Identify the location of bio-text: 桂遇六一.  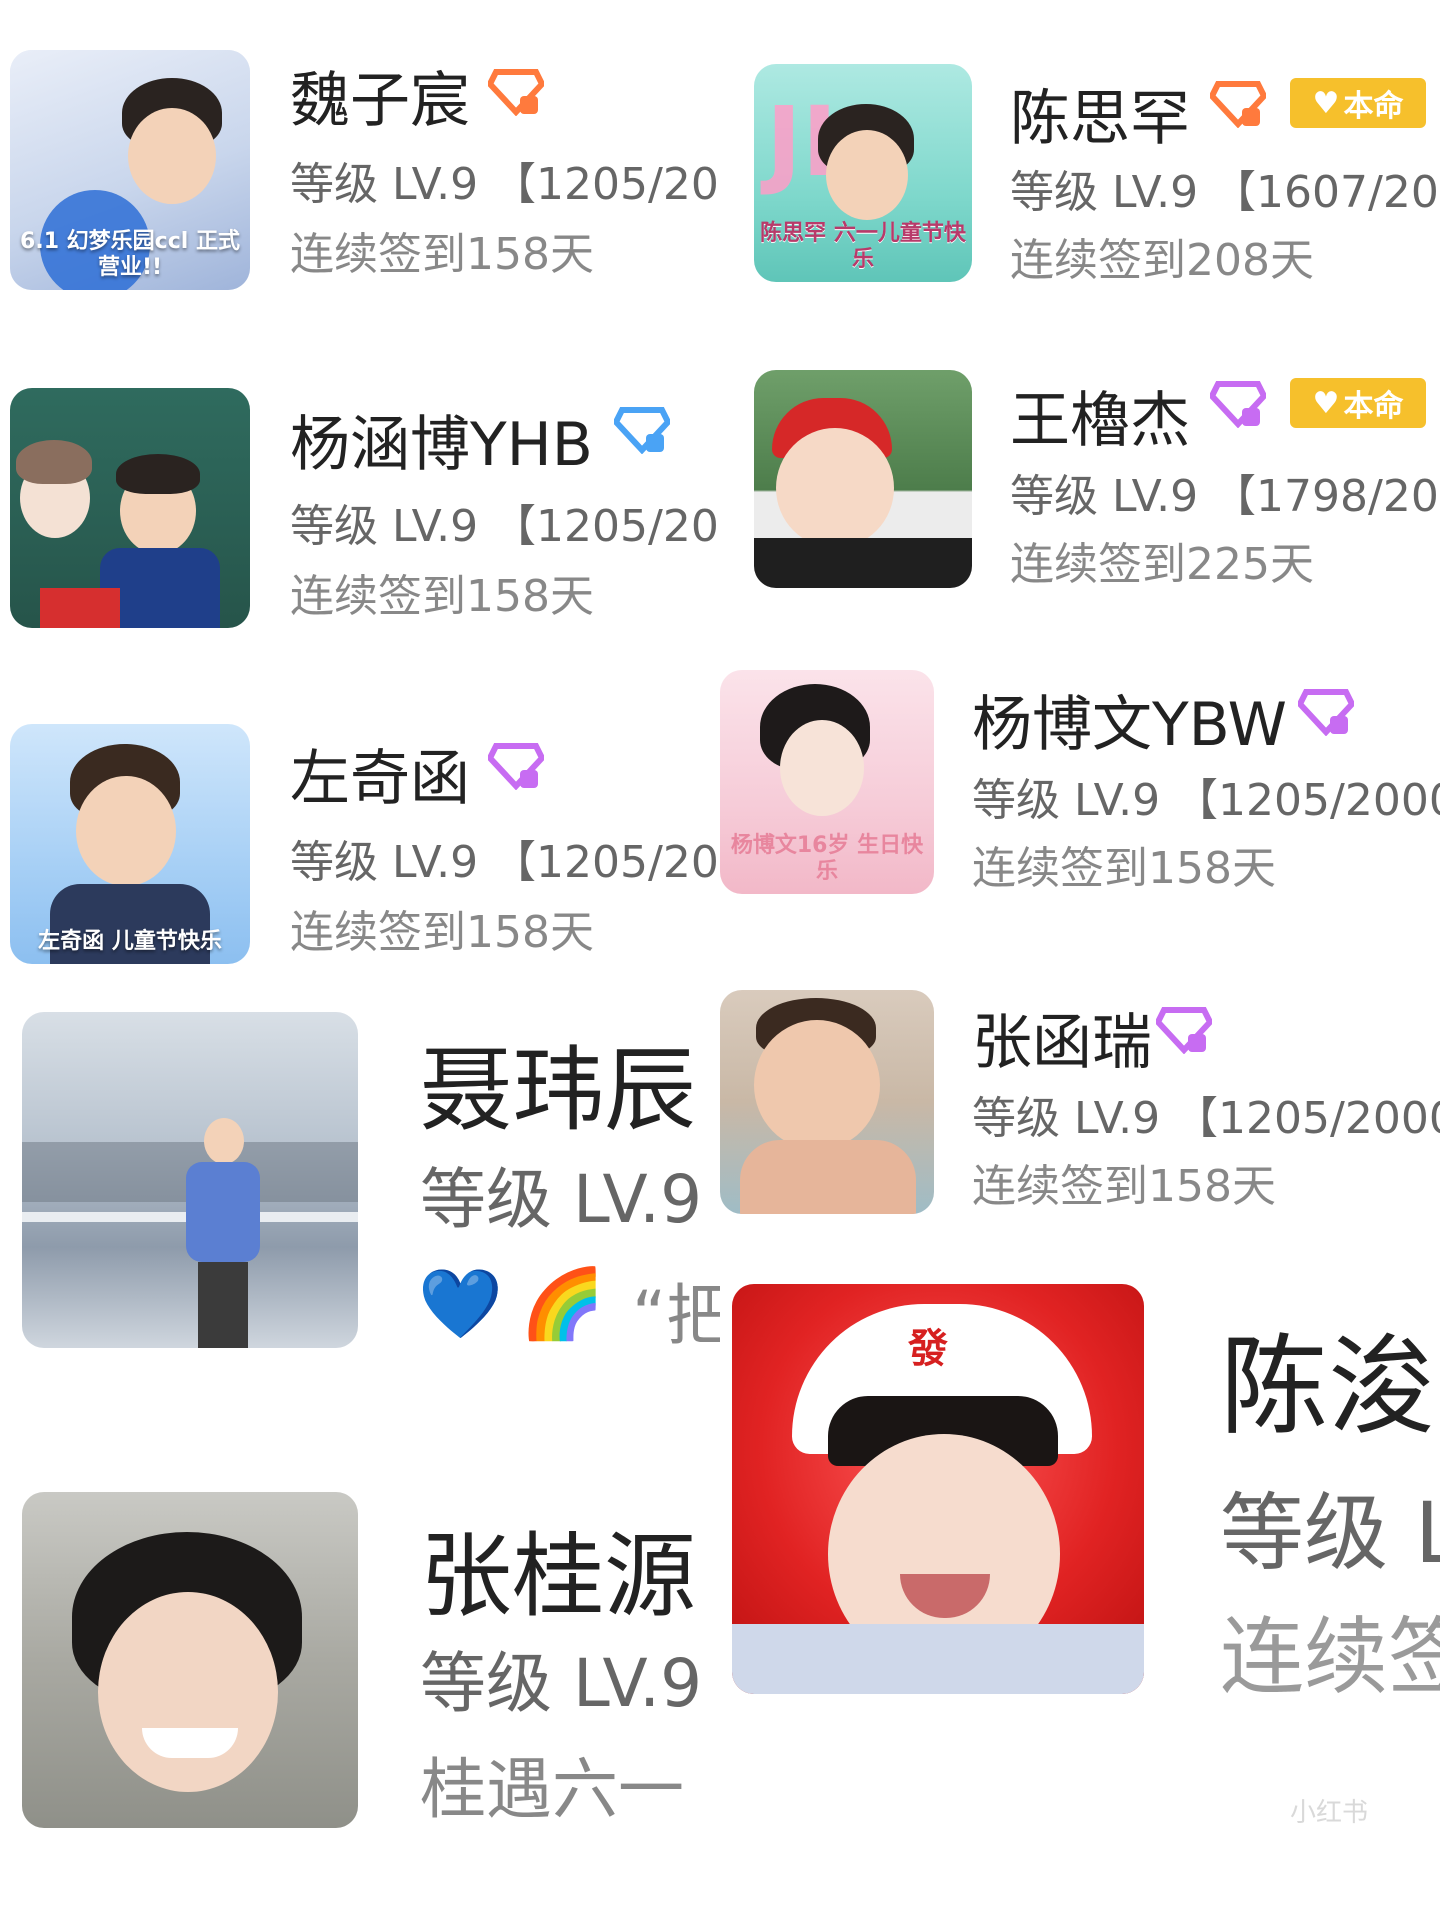
(552, 1789).